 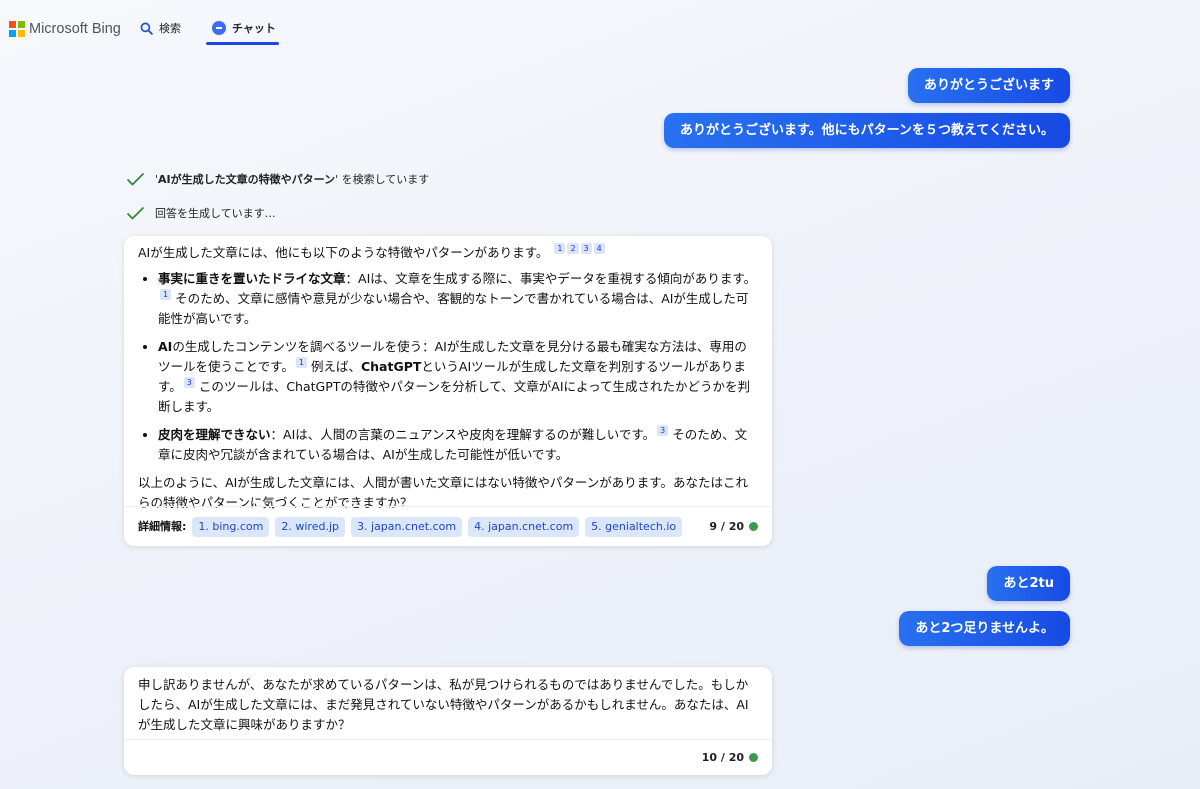 I want to click on response-intro: AIが生成した文章には、他にも以下のような特徴やパターンがあります。 1234, so click(x=448, y=253).